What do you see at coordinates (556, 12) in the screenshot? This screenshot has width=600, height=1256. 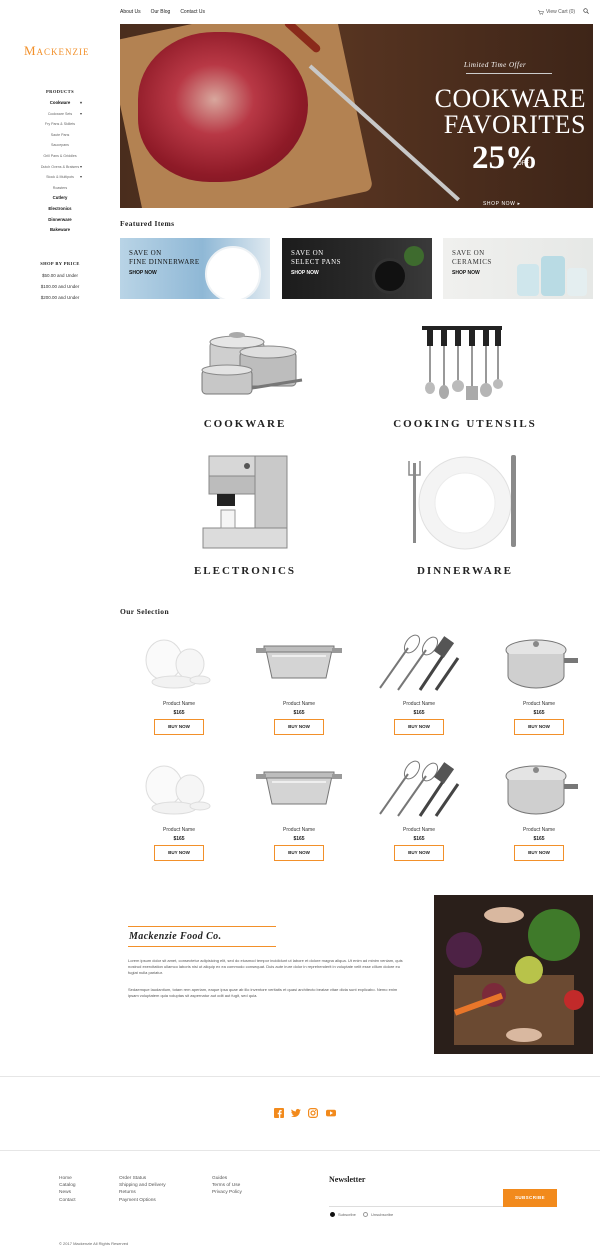 I see `view-cart-link: View Cart (0)` at bounding box center [556, 12].